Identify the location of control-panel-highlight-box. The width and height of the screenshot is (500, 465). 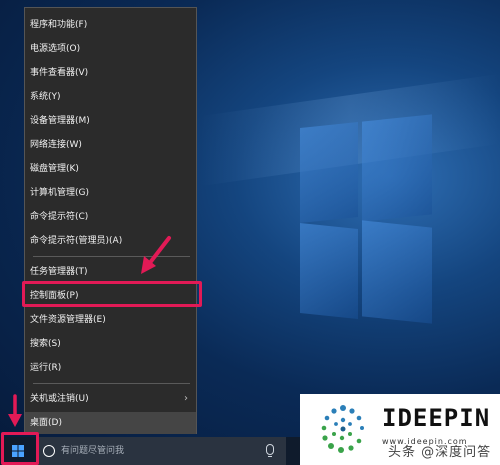
(112, 294).